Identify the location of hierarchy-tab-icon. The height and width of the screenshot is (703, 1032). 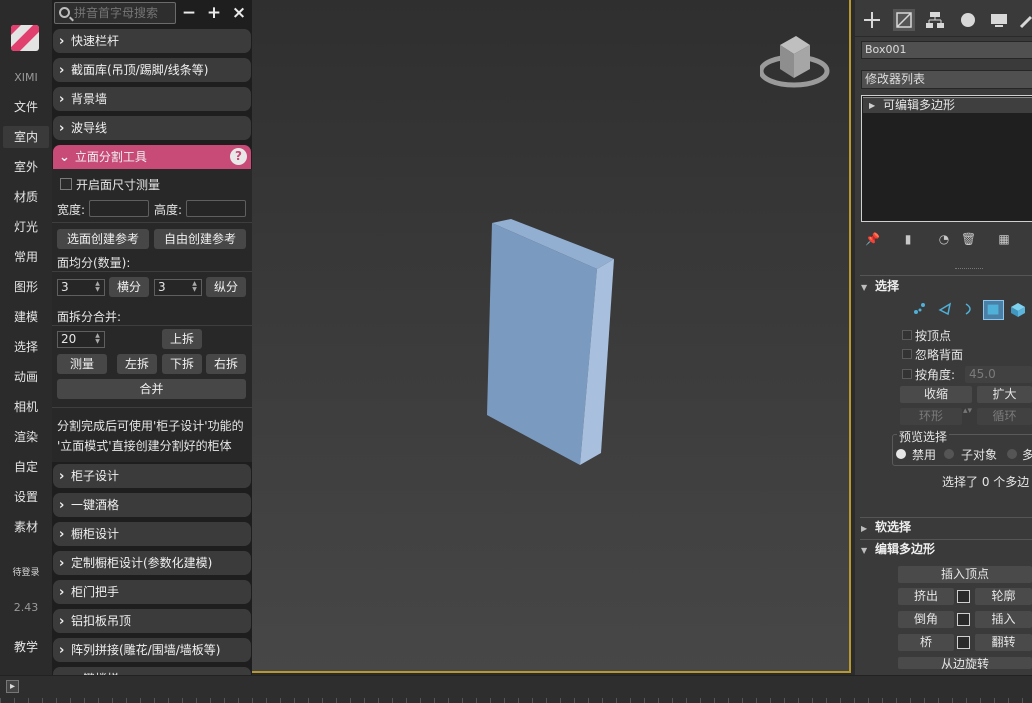
(935, 20).